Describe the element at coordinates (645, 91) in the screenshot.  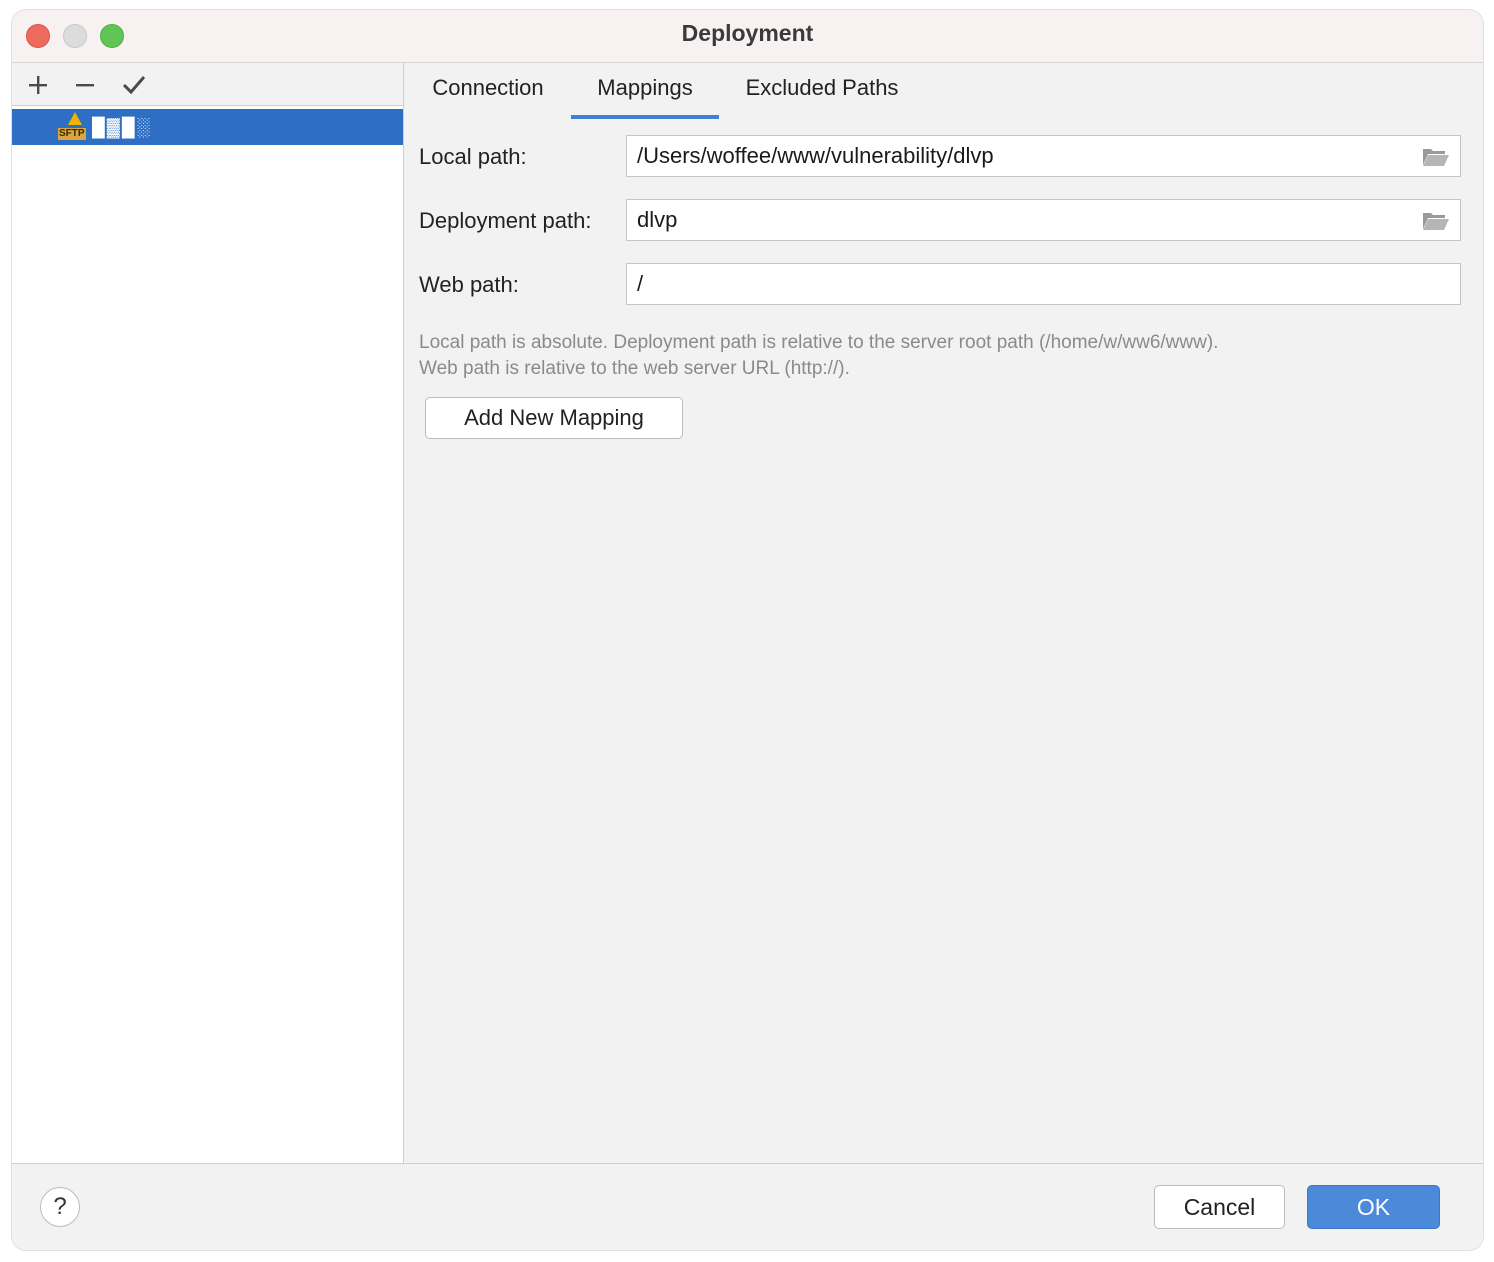
I see `tab-mappings: Mappings` at that location.